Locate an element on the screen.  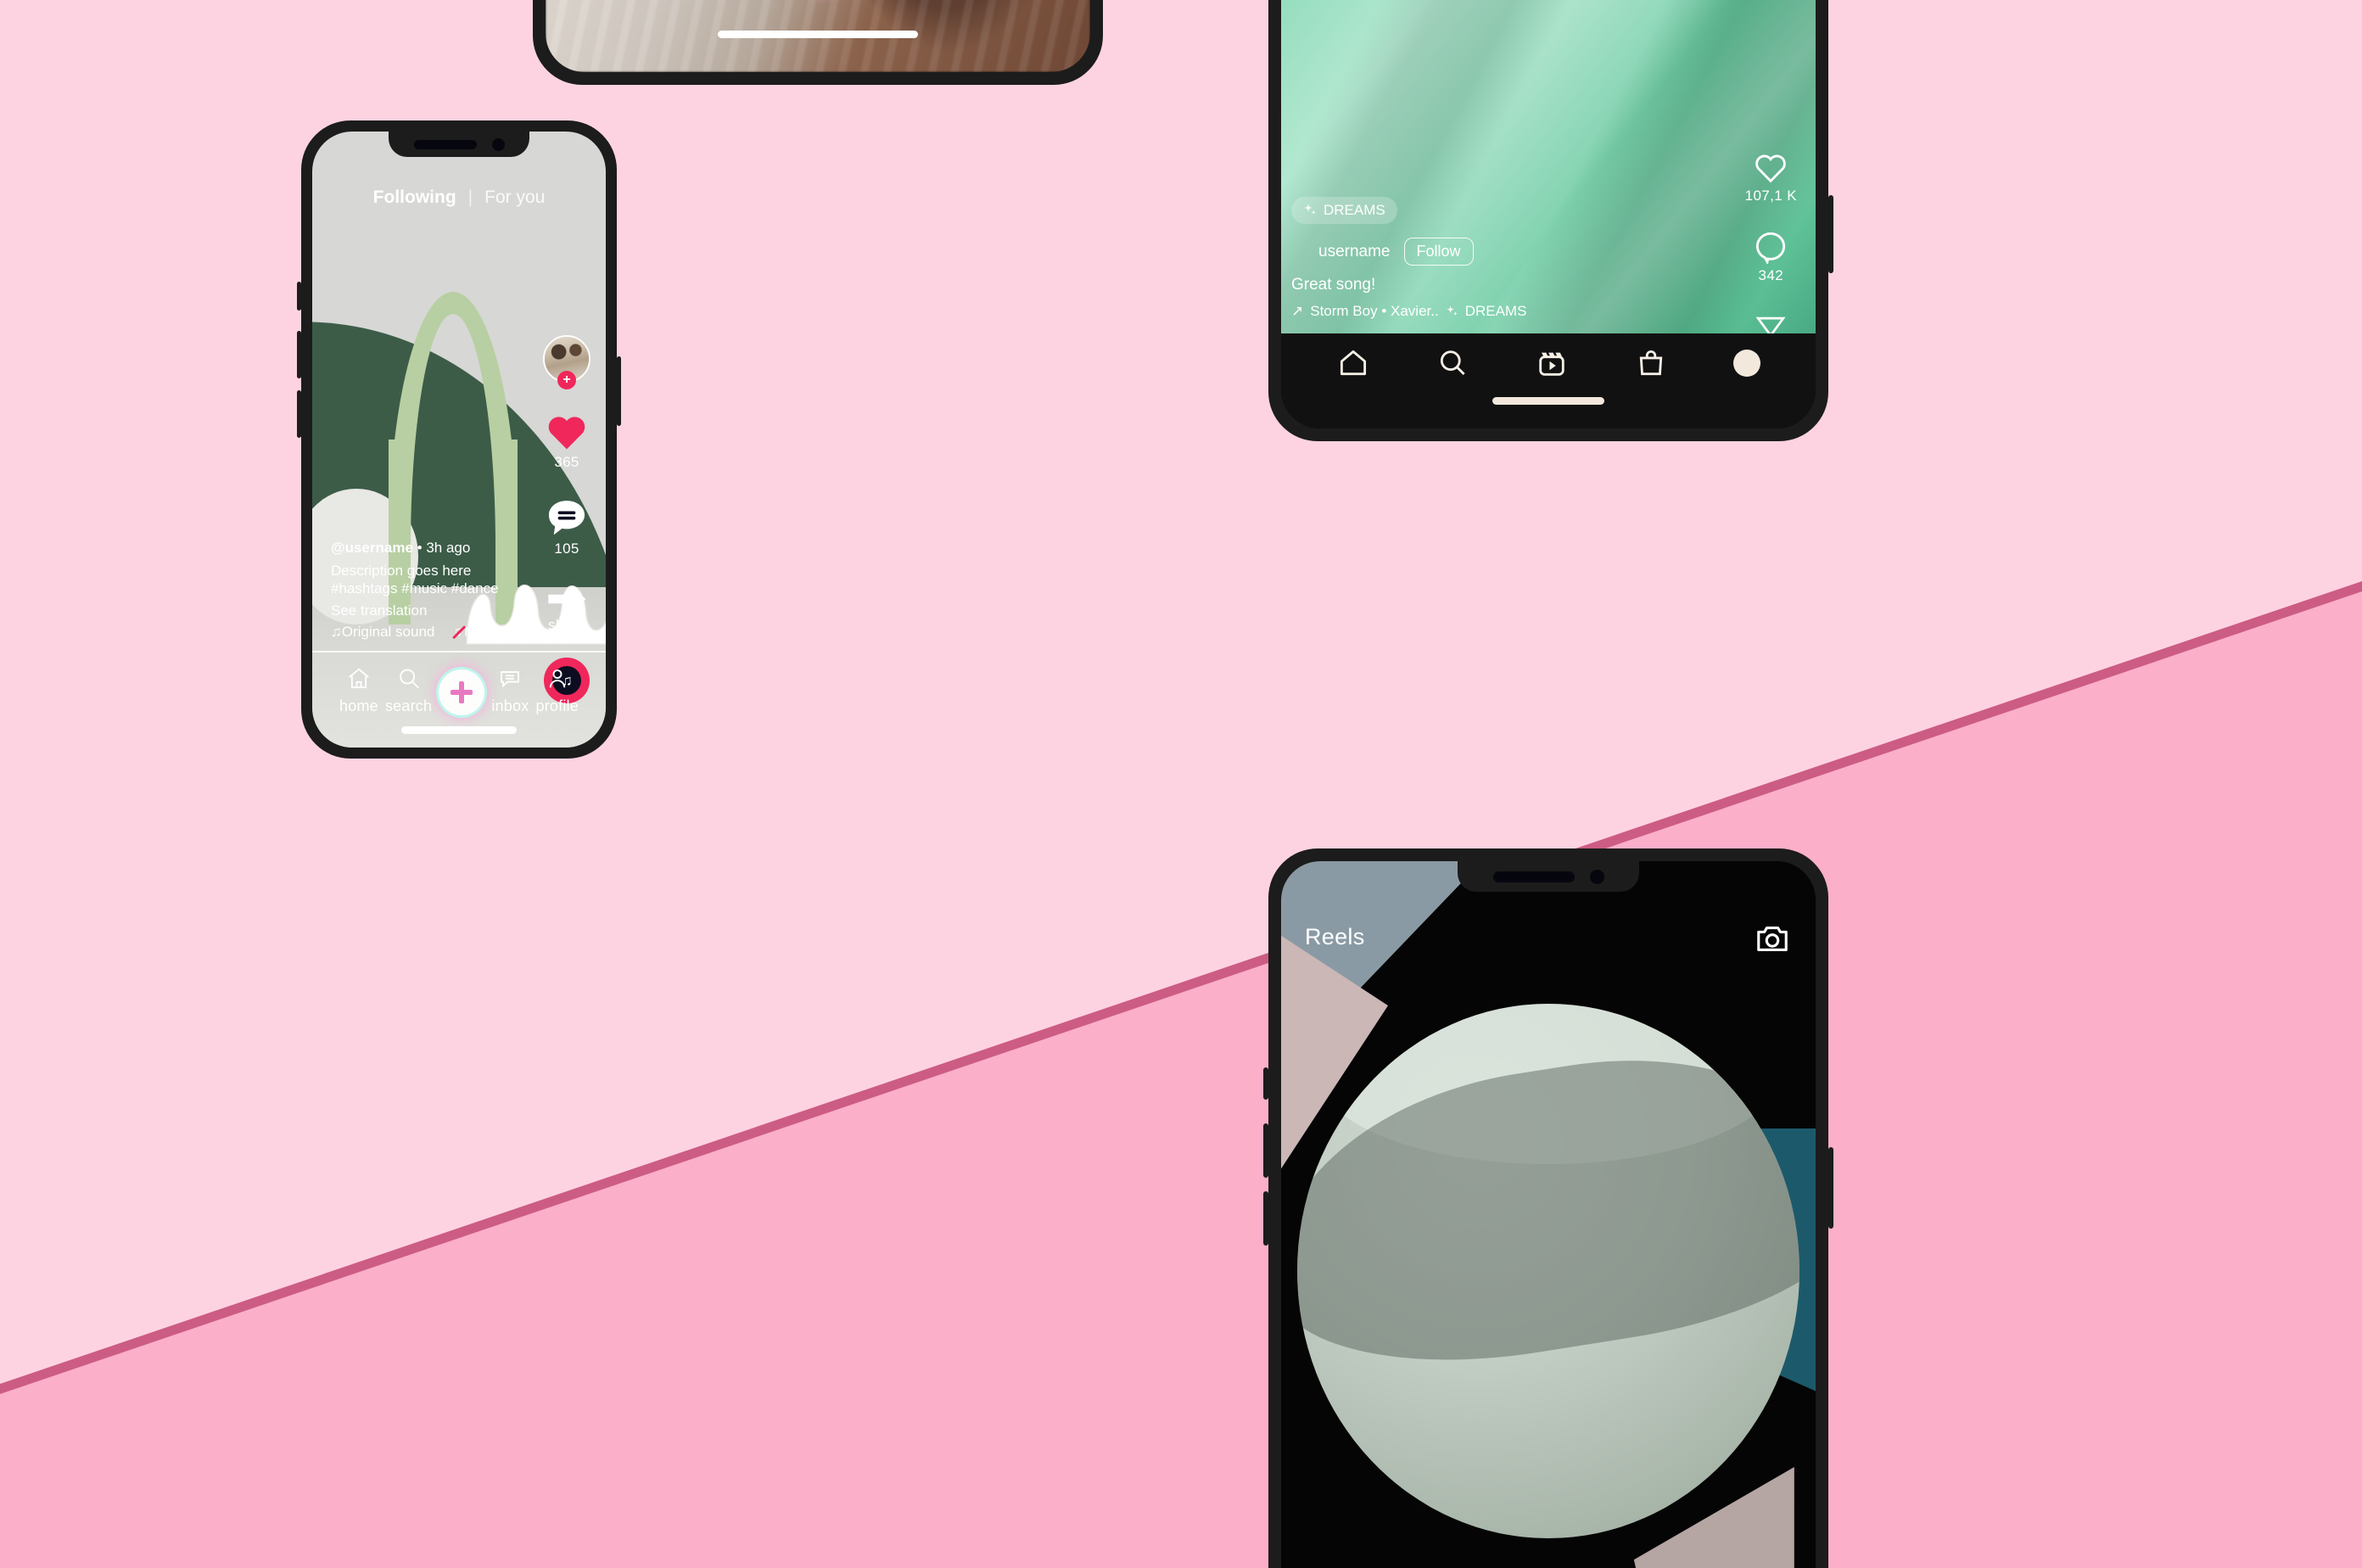
photo-shape-sphere is located at coordinates (1548, 1271).